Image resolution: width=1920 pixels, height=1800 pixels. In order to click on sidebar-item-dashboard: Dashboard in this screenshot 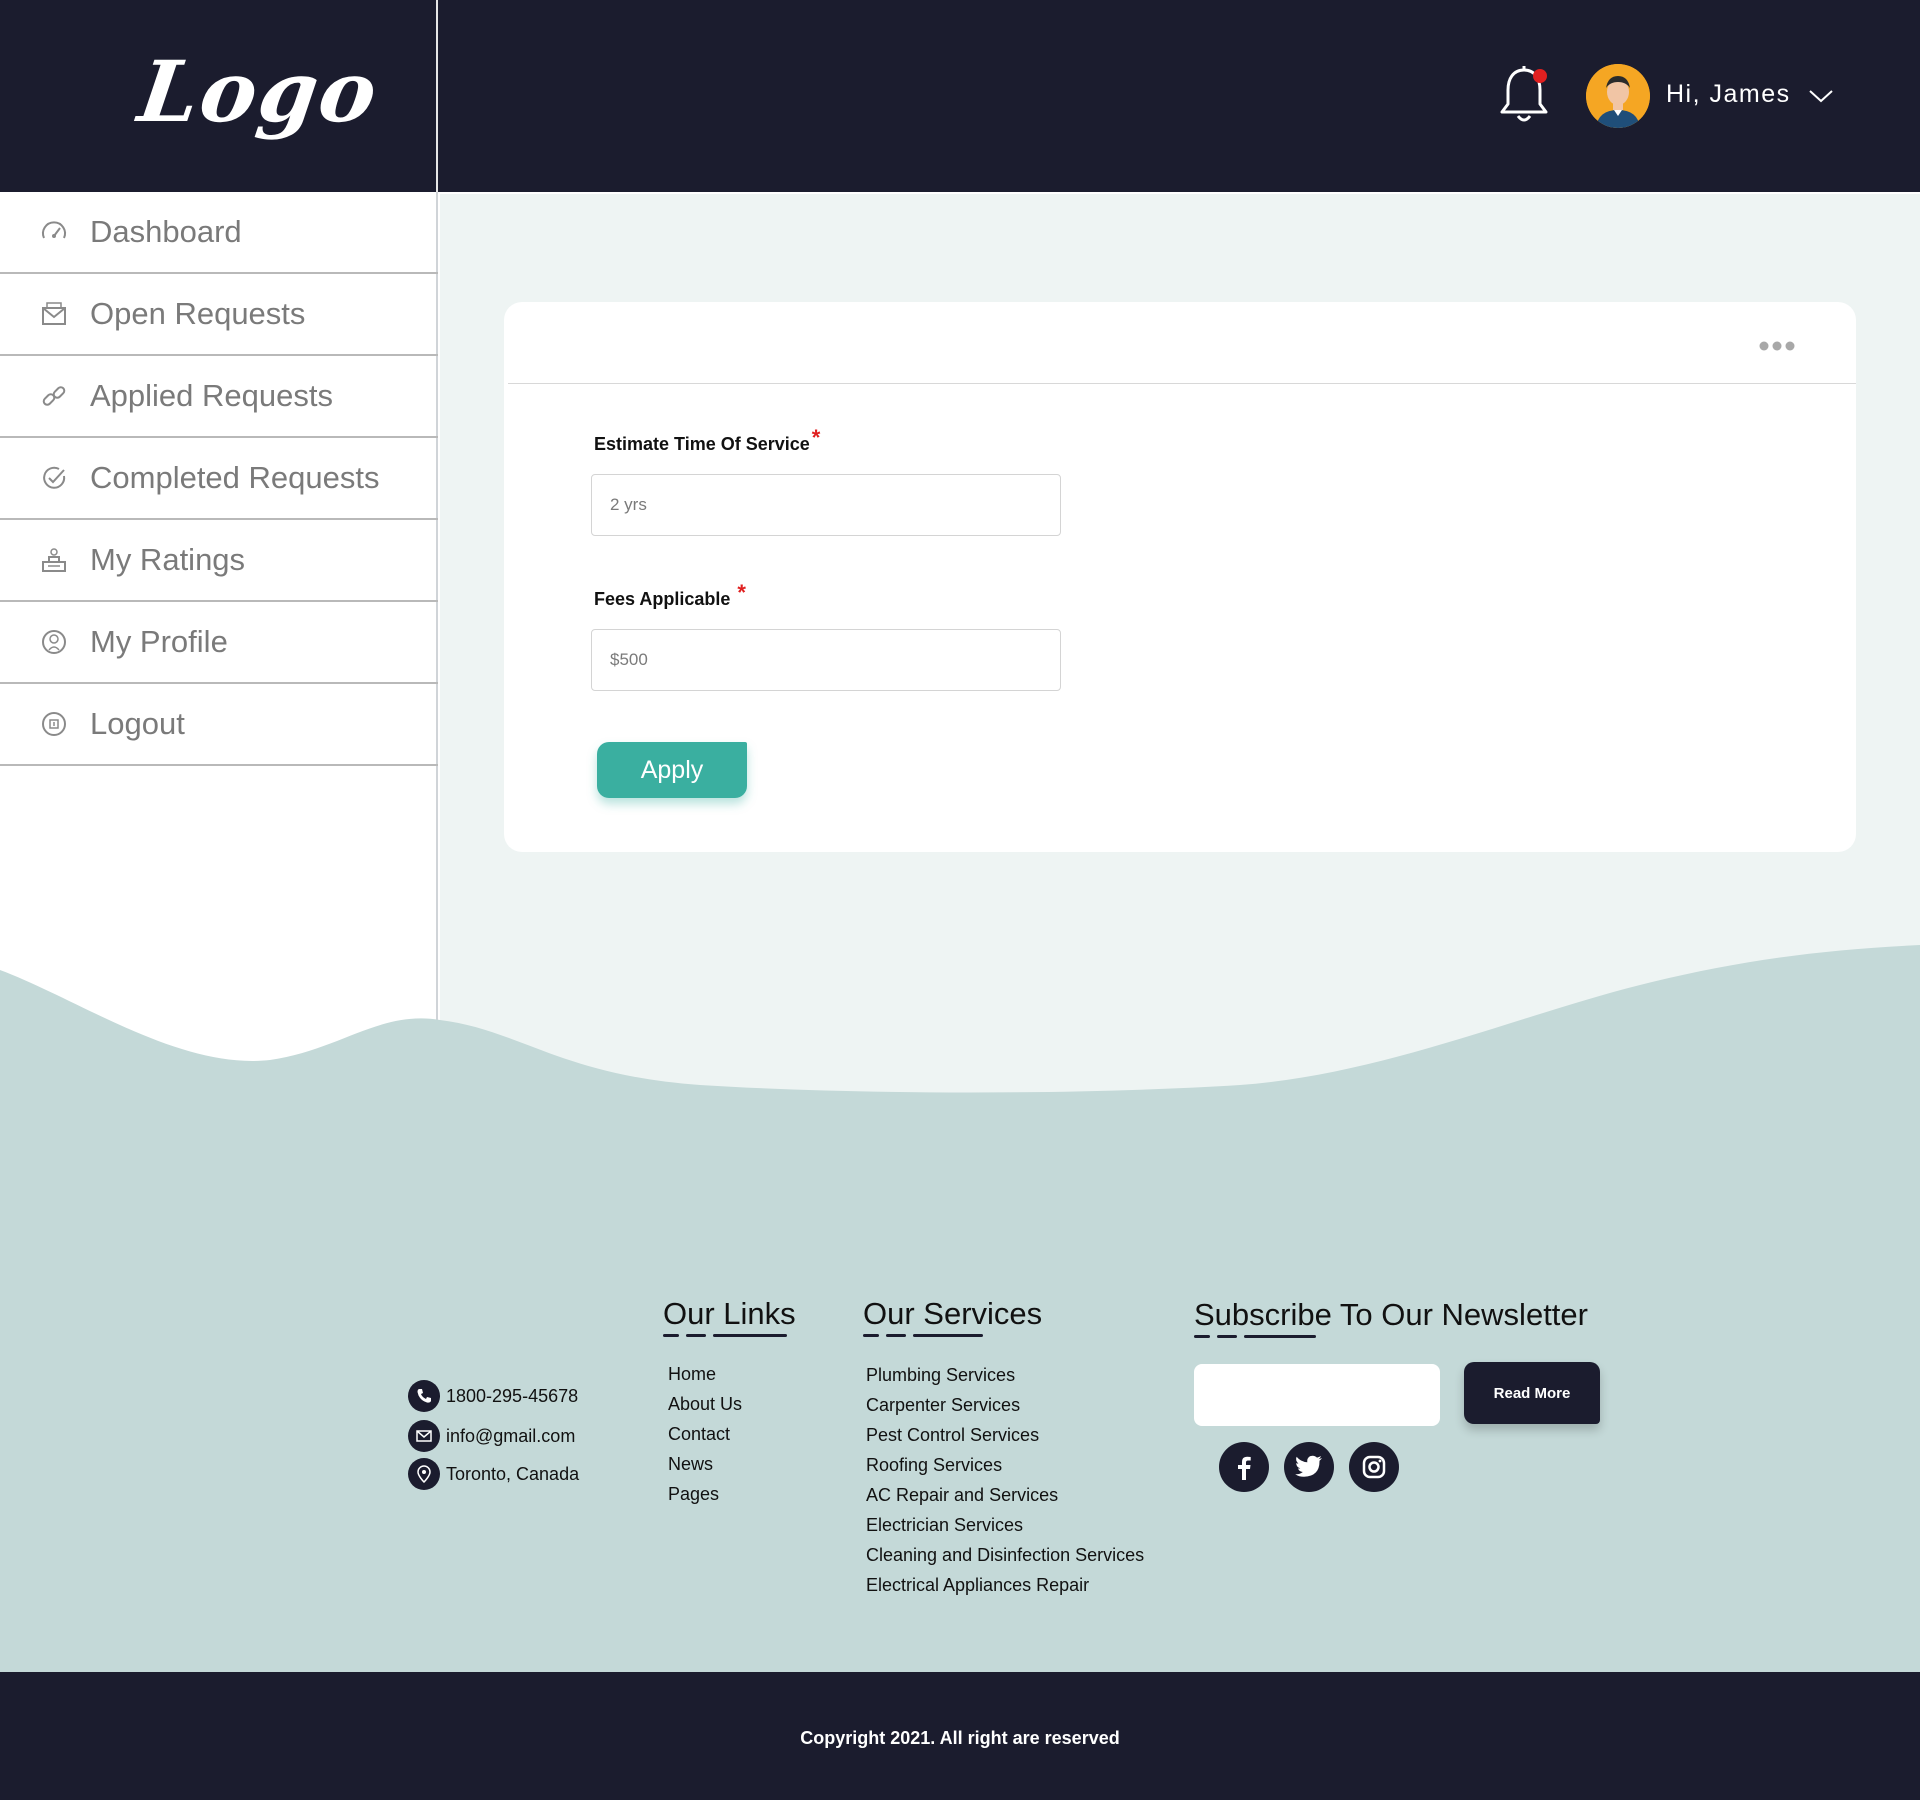, I will do `click(219, 233)`.